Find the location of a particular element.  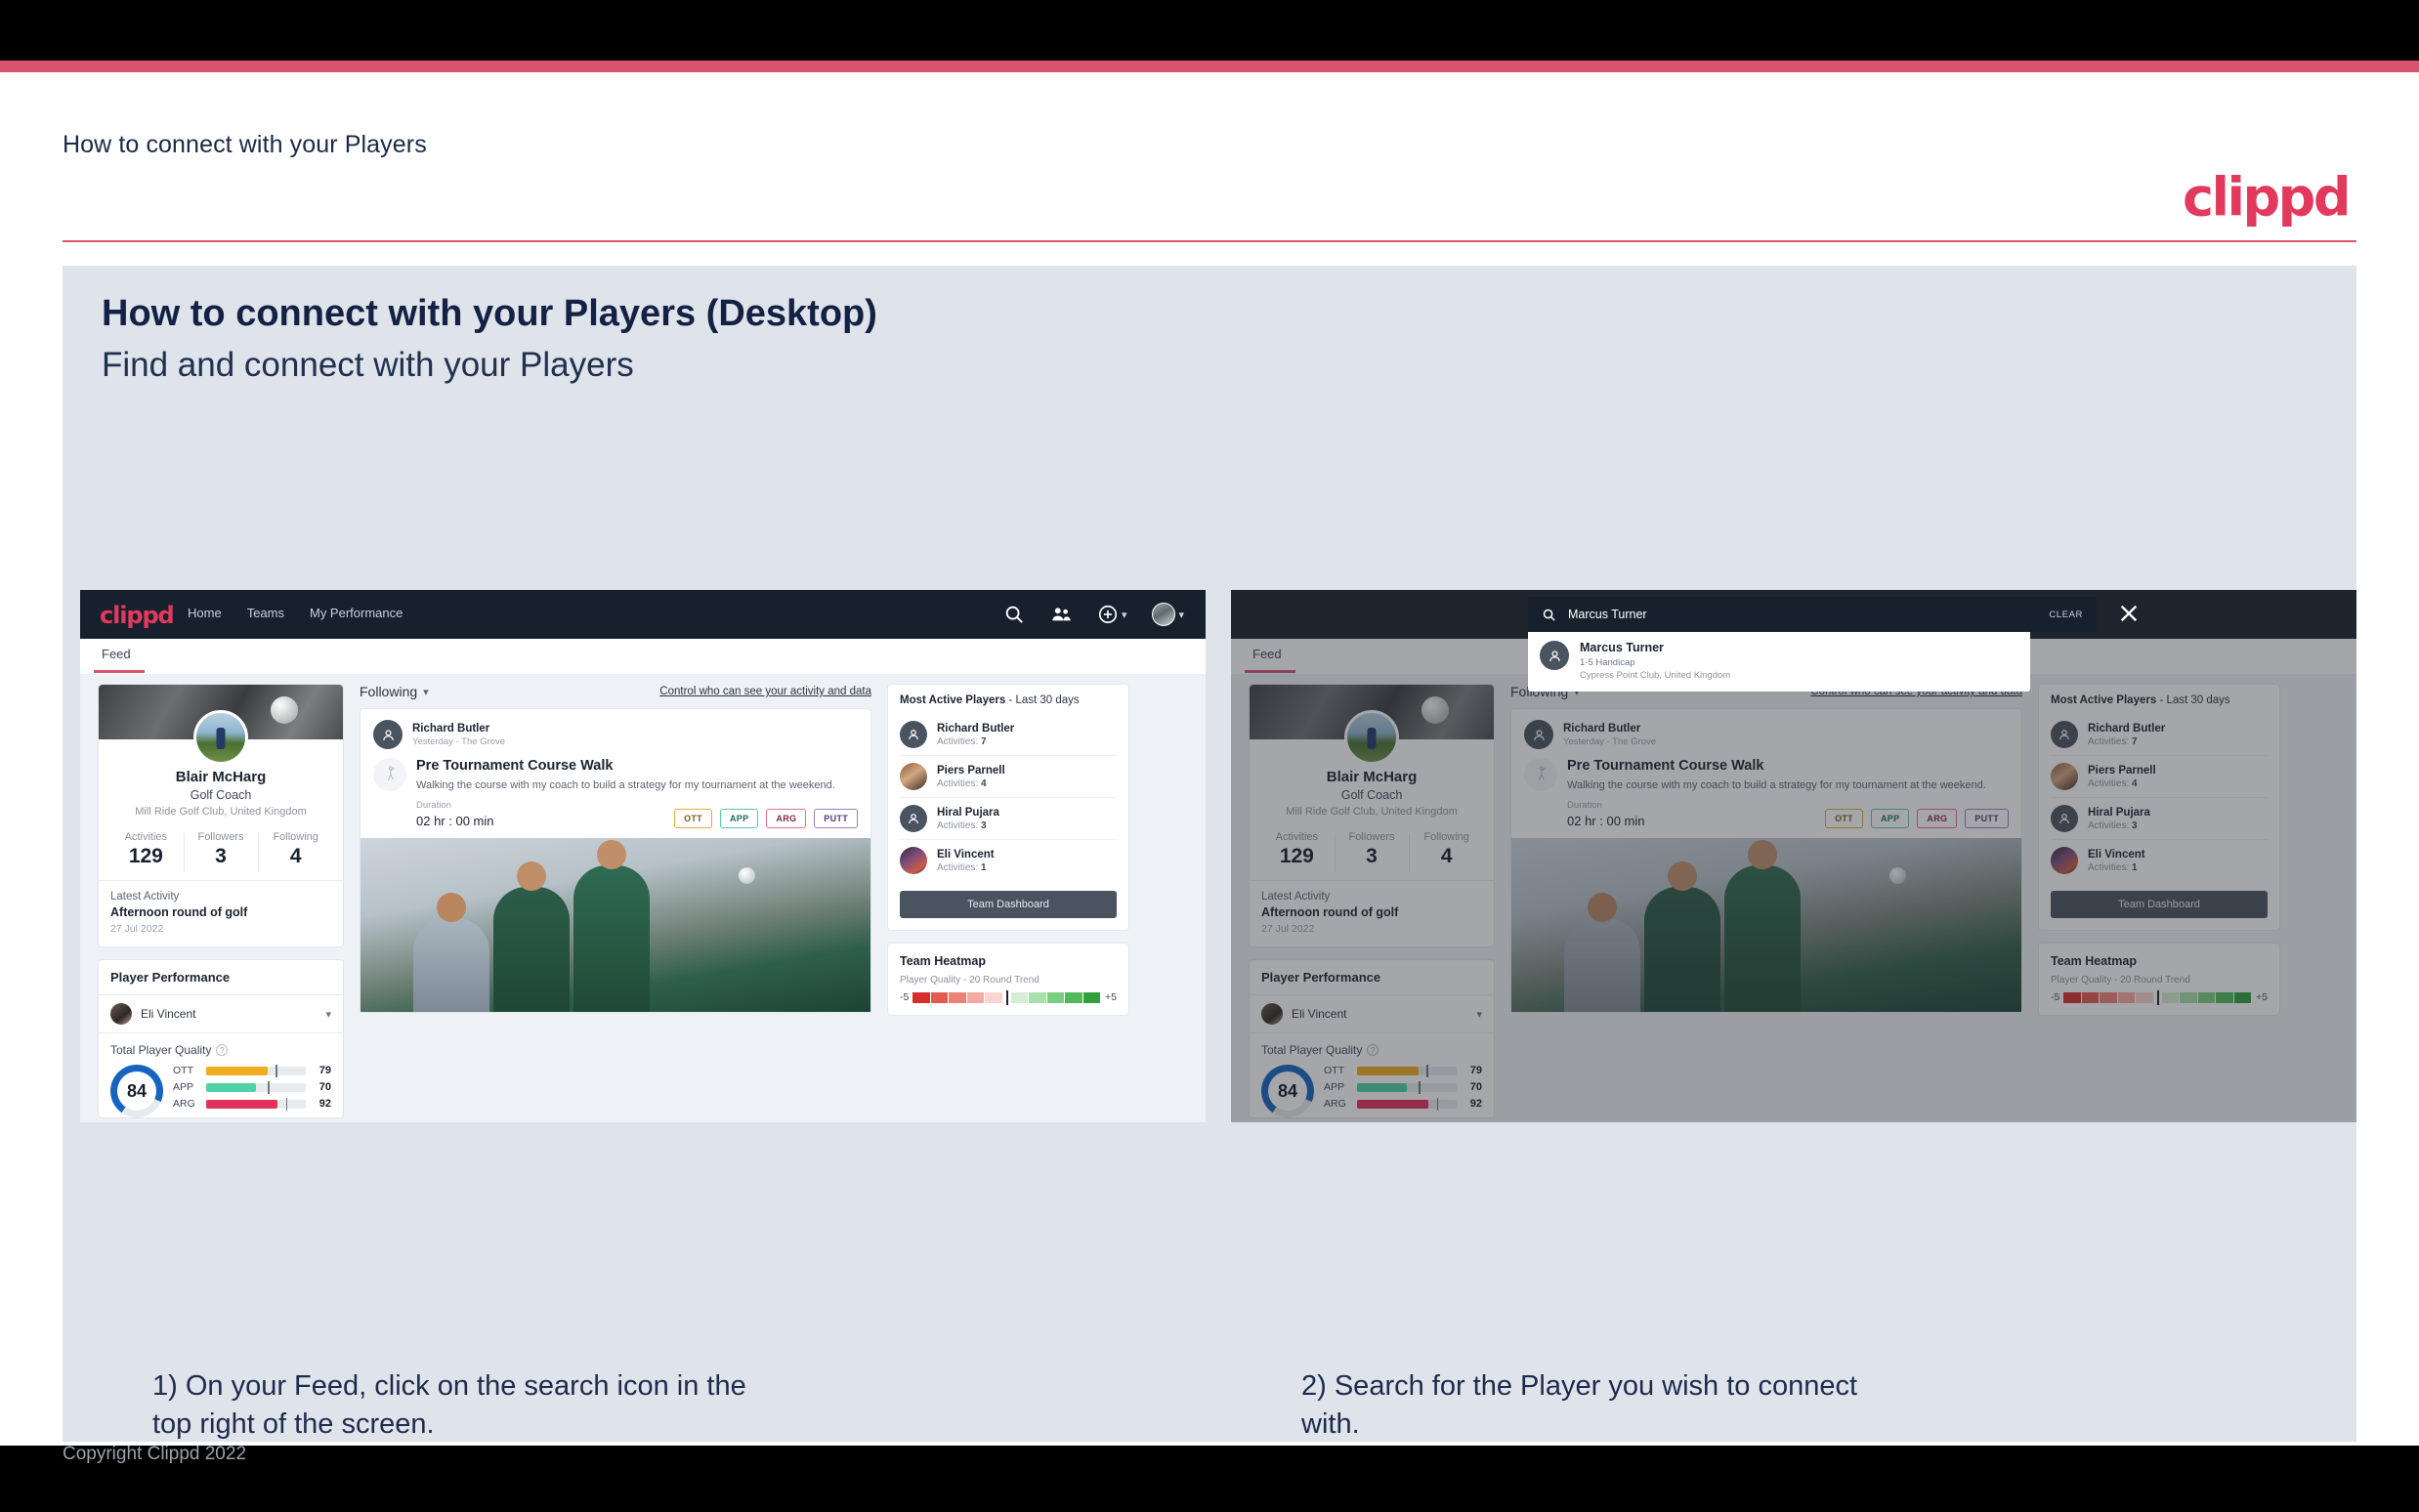

stat-followers: Followers 3 is located at coordinates (221, 851).